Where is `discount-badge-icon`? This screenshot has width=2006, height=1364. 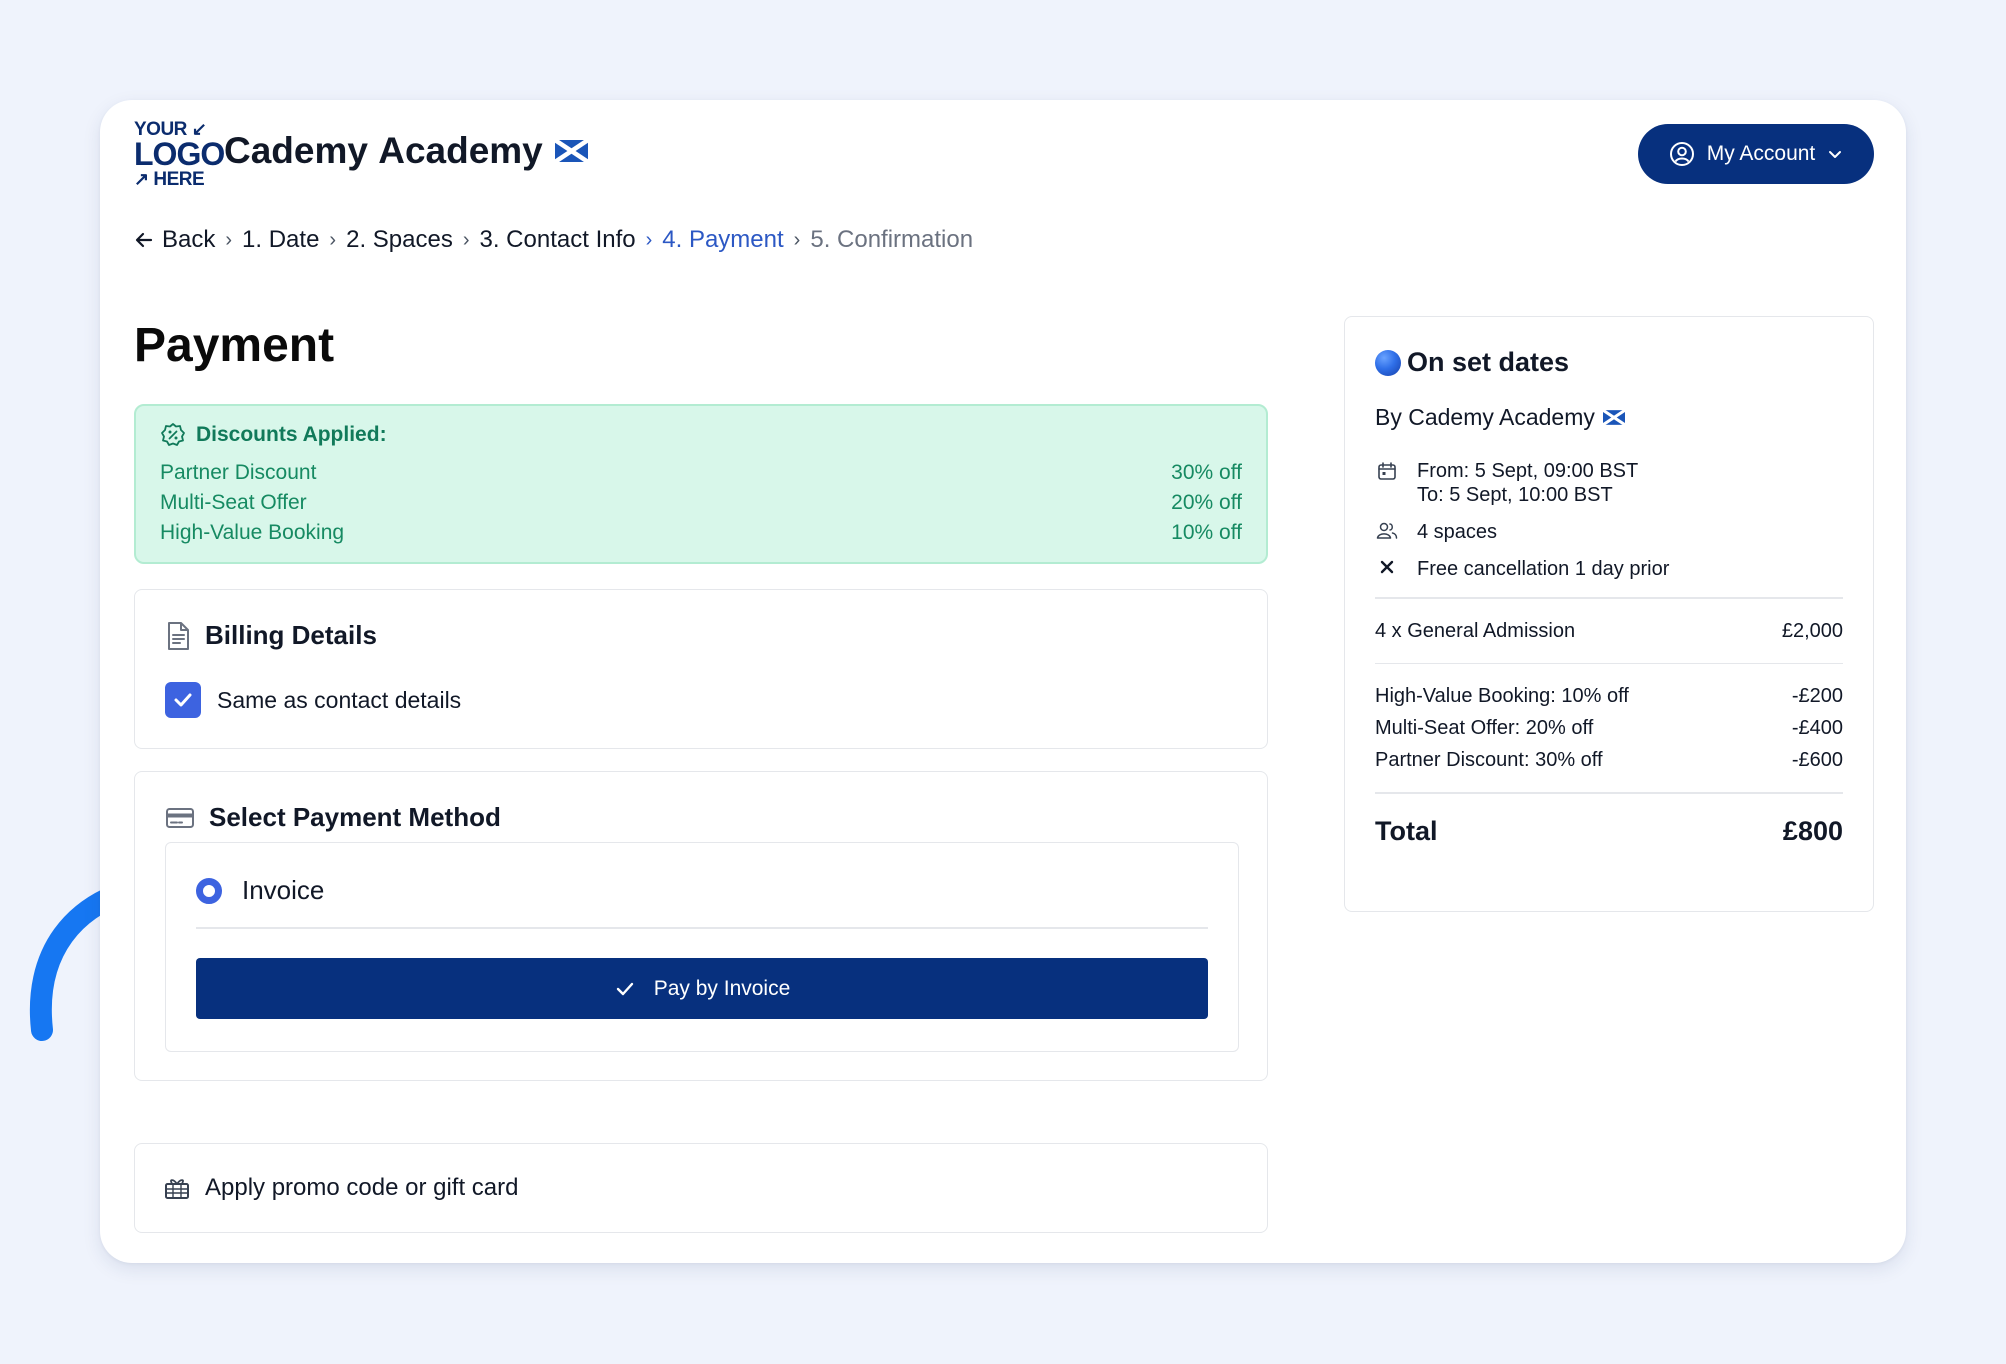
discount-badge-icon is located at coordinates (173, 434).